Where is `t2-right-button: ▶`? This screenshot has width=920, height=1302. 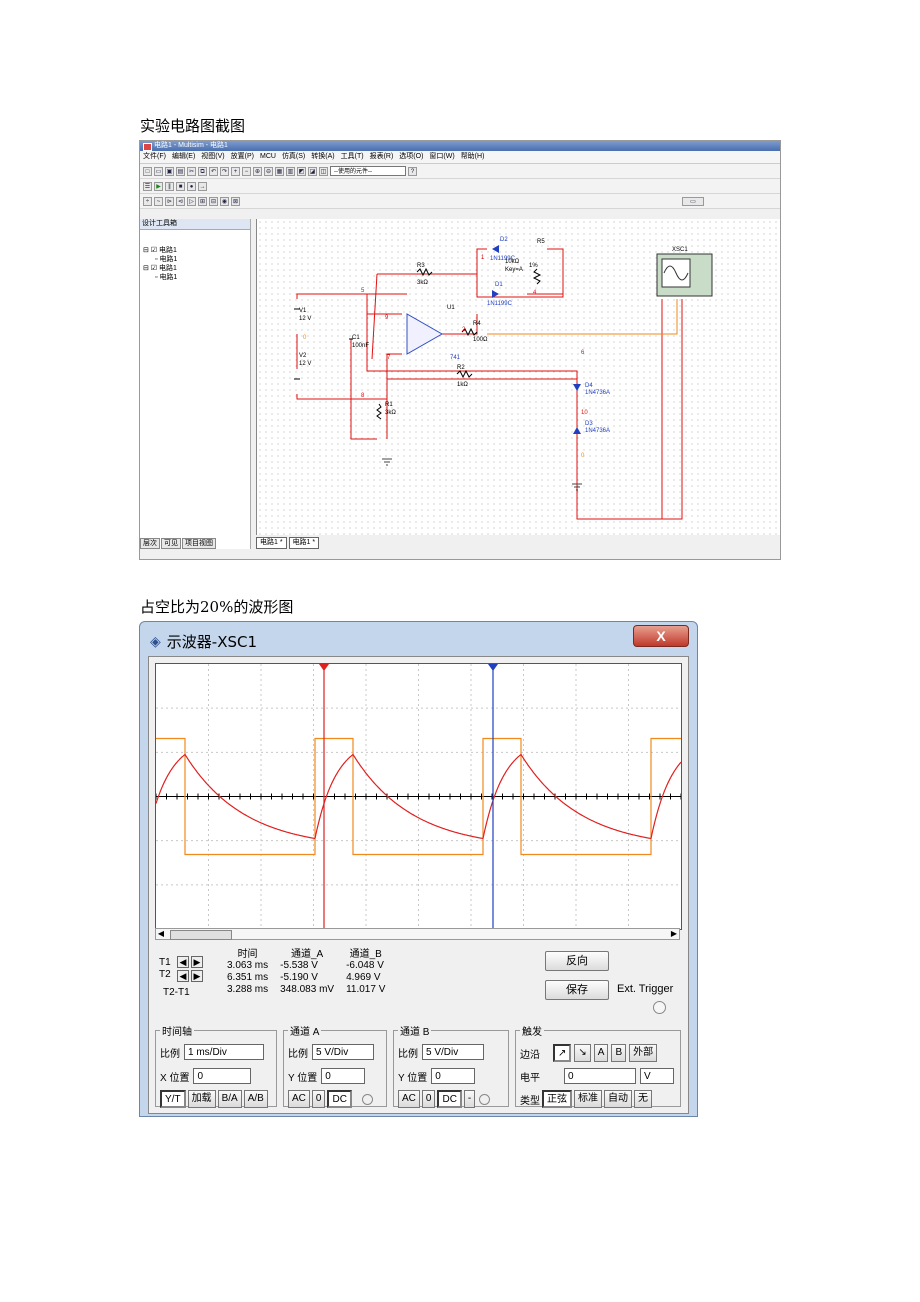 t2-right-button: ▶ is located at coordinates (197, 976).